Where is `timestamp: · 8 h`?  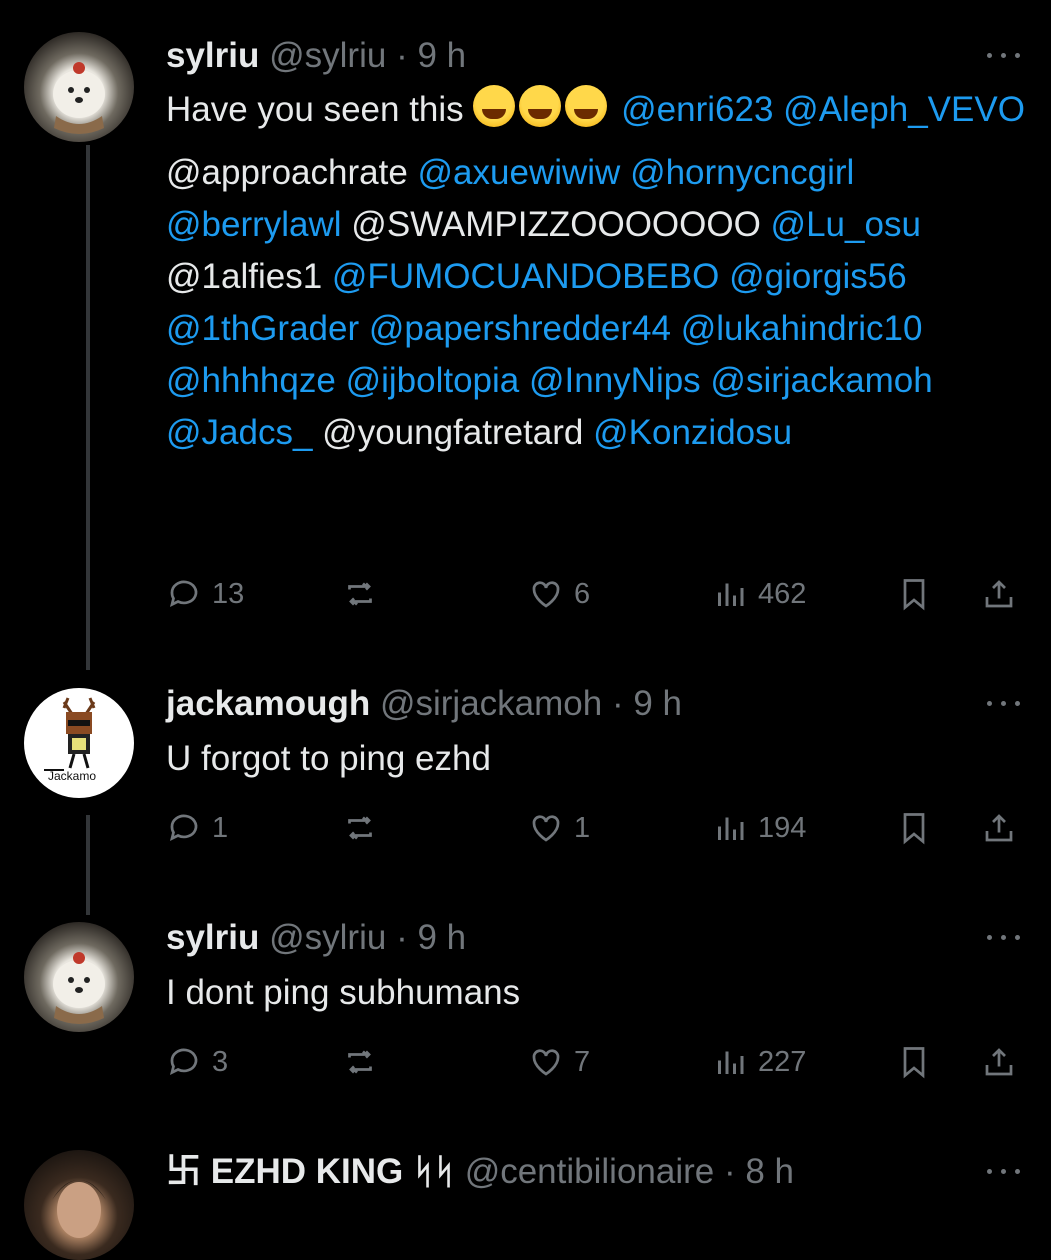
timestamp: · 8 h is located at coordinates (759, 1171).